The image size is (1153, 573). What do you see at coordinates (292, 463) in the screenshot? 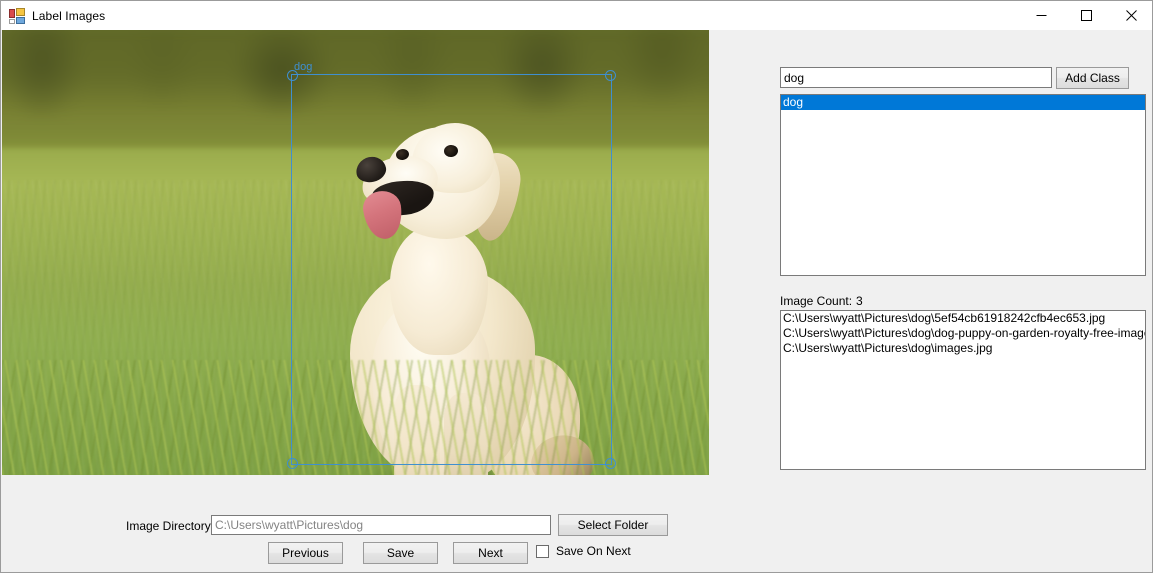
I see `bbox-handle-bottom-left` at bounding box center [292, 463].